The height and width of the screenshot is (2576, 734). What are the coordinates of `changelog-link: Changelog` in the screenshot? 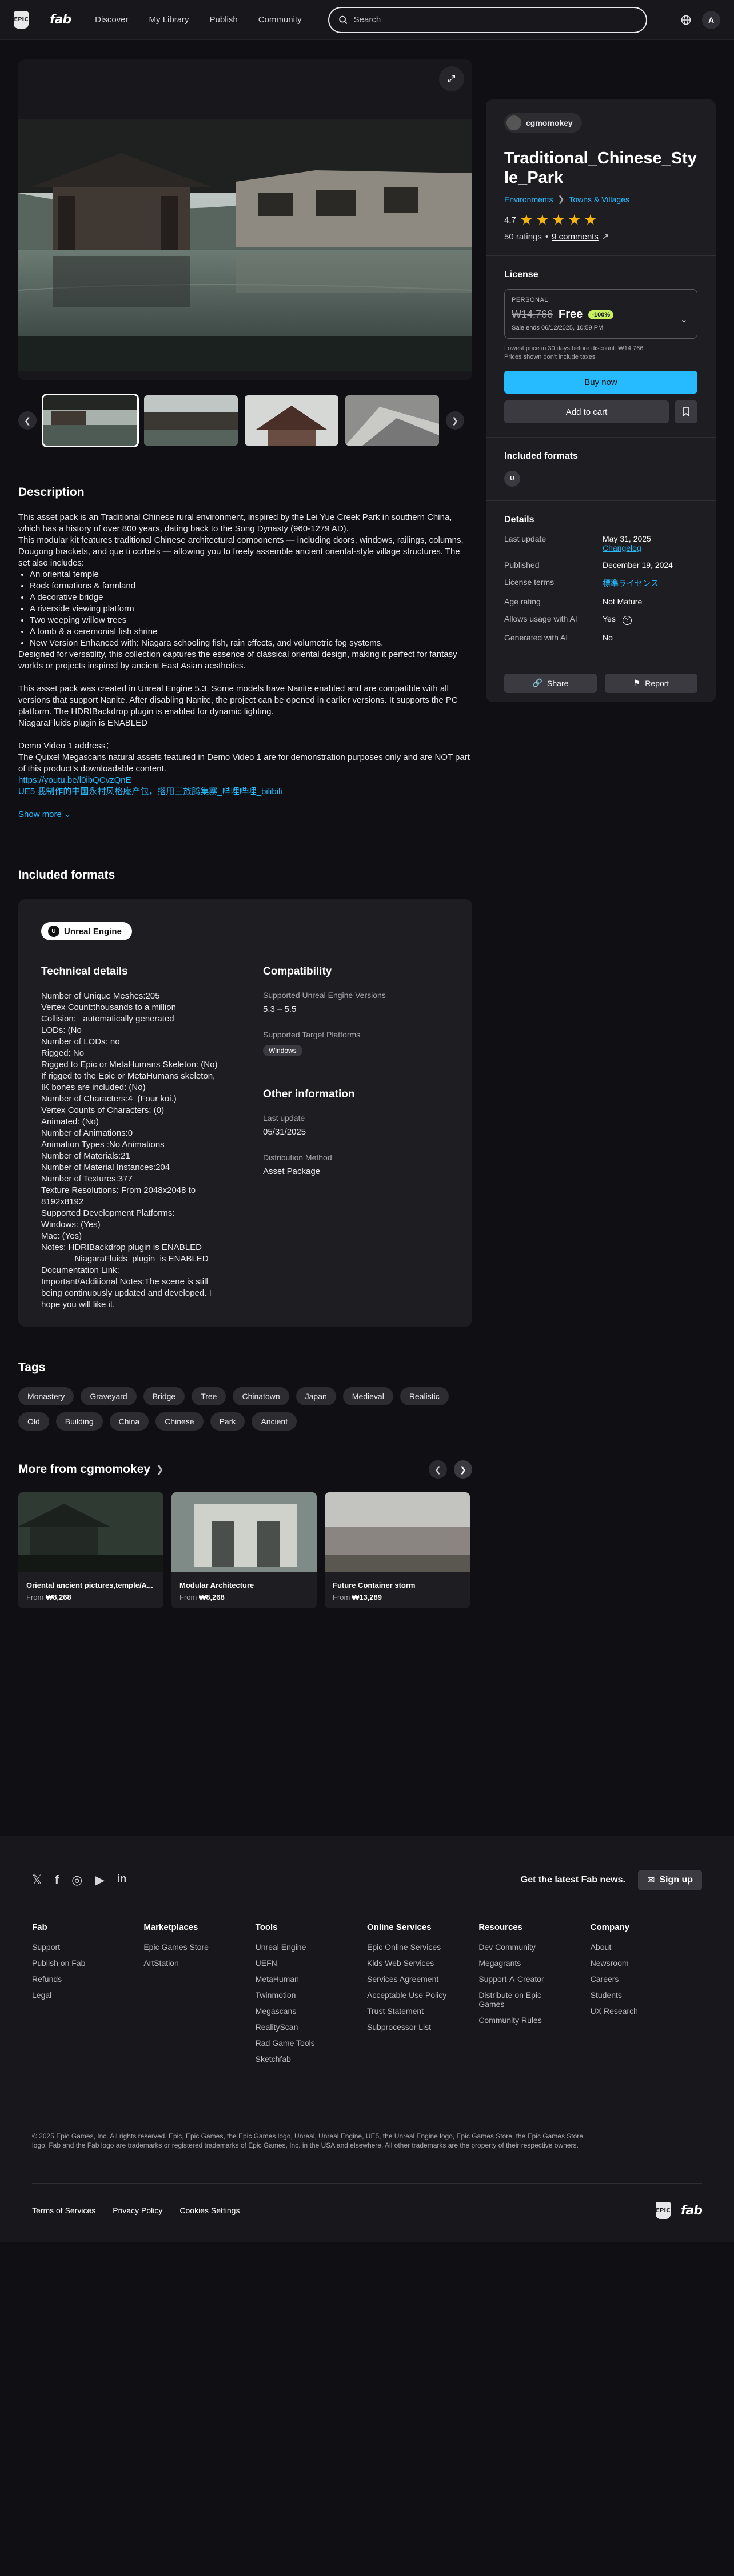 It's located at (622, 547).